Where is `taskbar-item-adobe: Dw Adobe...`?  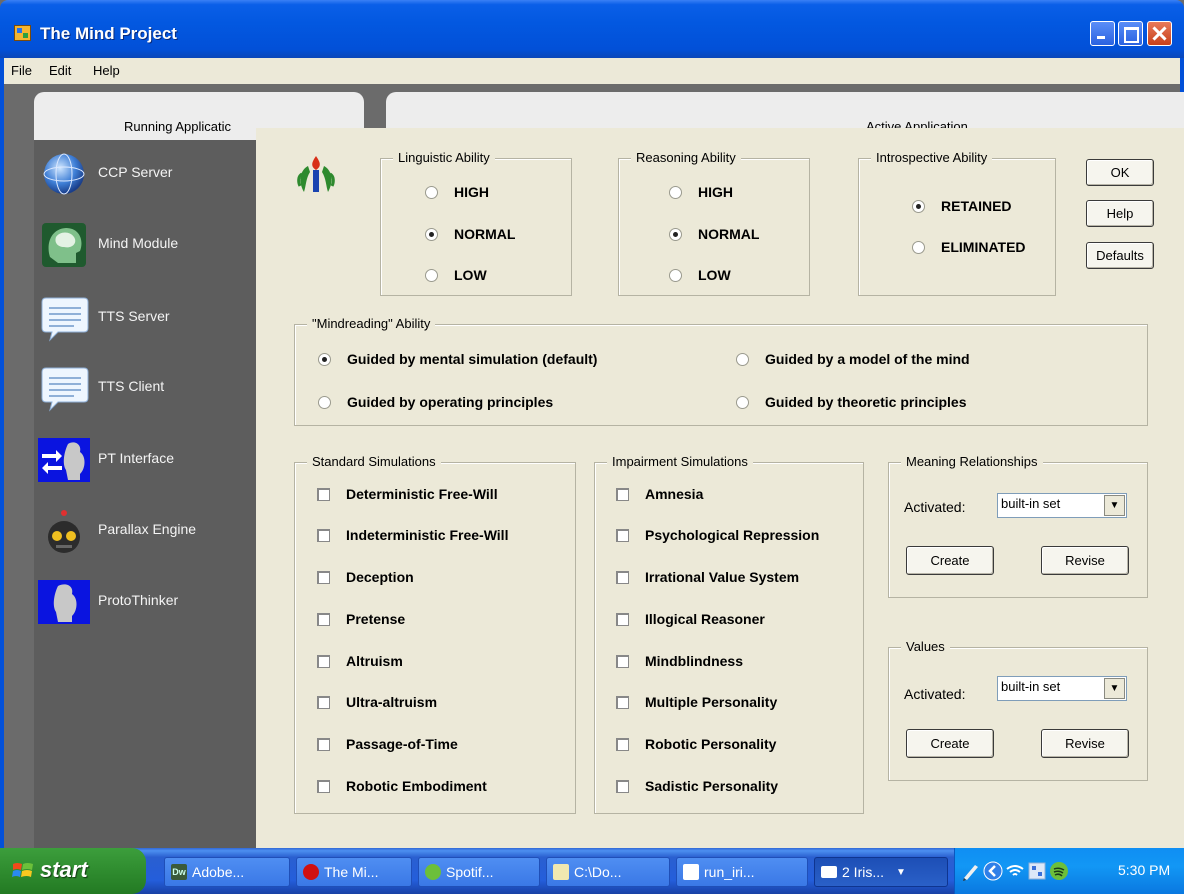 taskbar-item-adobe: Dw Adobe... is located at coordinates (227, 872).